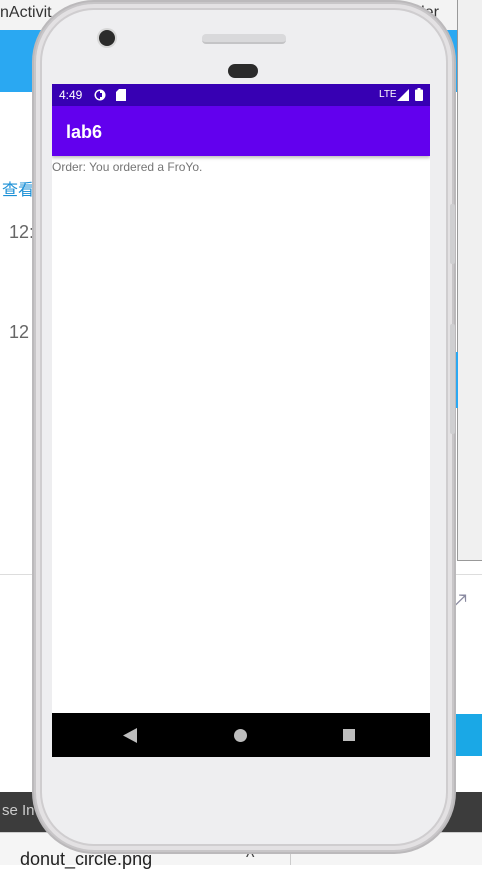 Image resolution: width=482 pixels, height=870 pixels. Describe the element at coordinates (419, 96) in the screenshot. I see `battery-icon` at that location.